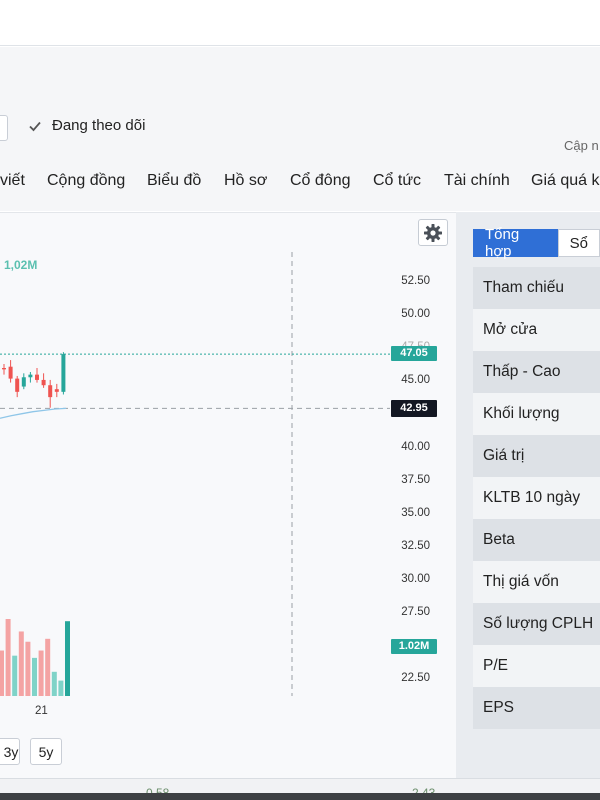  What do you see at coordinates (536, 540) in the screenshot?
I see `stat-row-beta: Beta` at bounding box center [536, 540].